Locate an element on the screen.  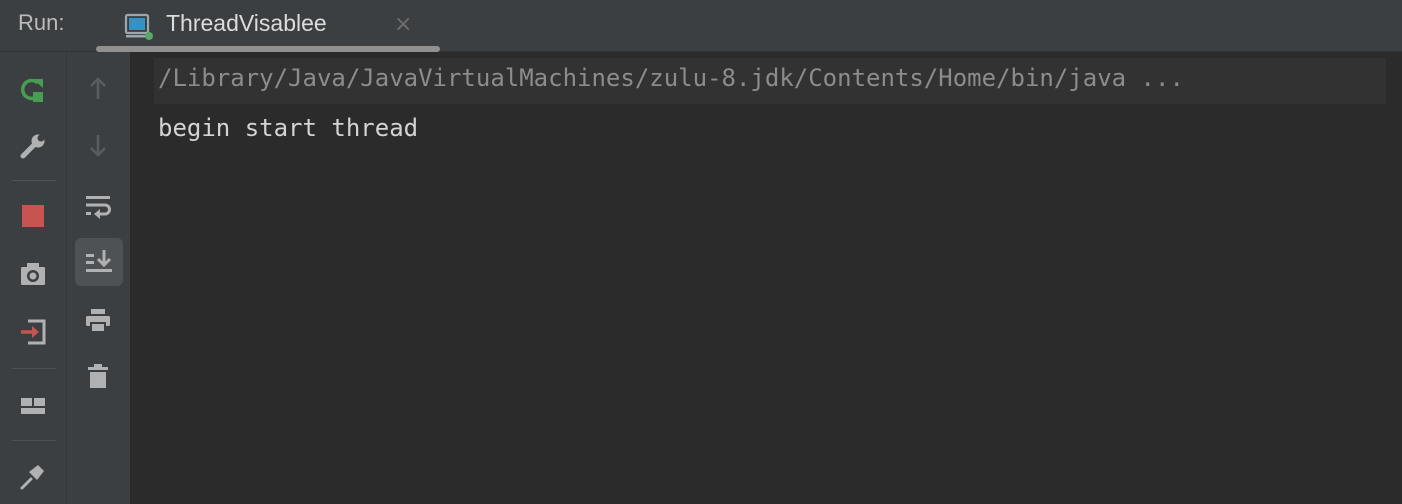
layout-button is located at coordinates (33, 406).